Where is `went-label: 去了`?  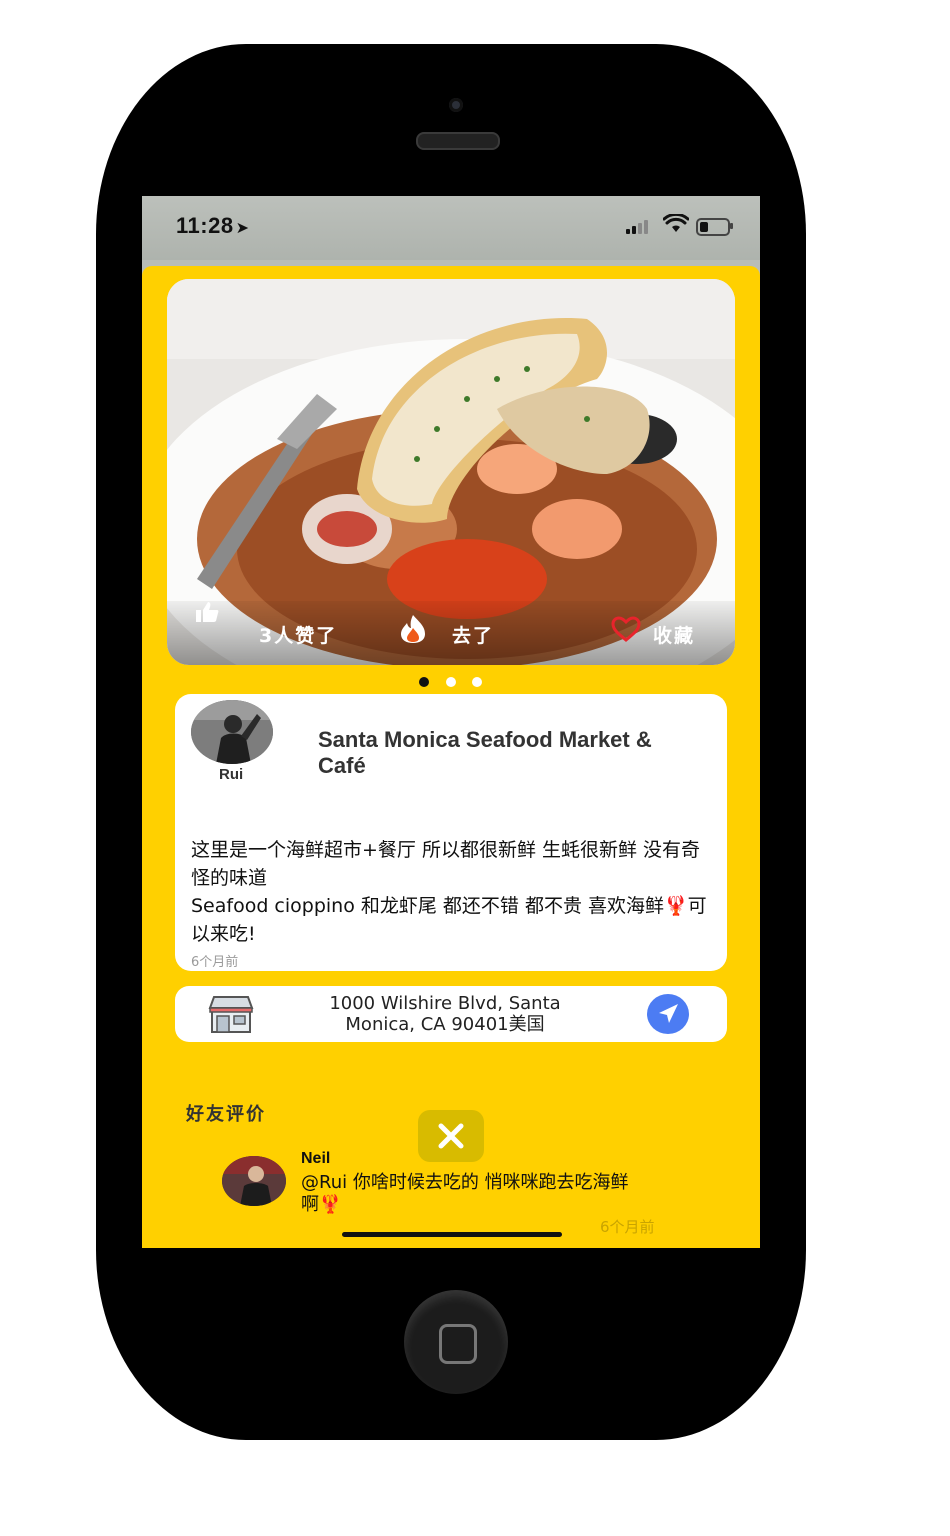
went-label: 去了 is located at coordinates (473, 634).